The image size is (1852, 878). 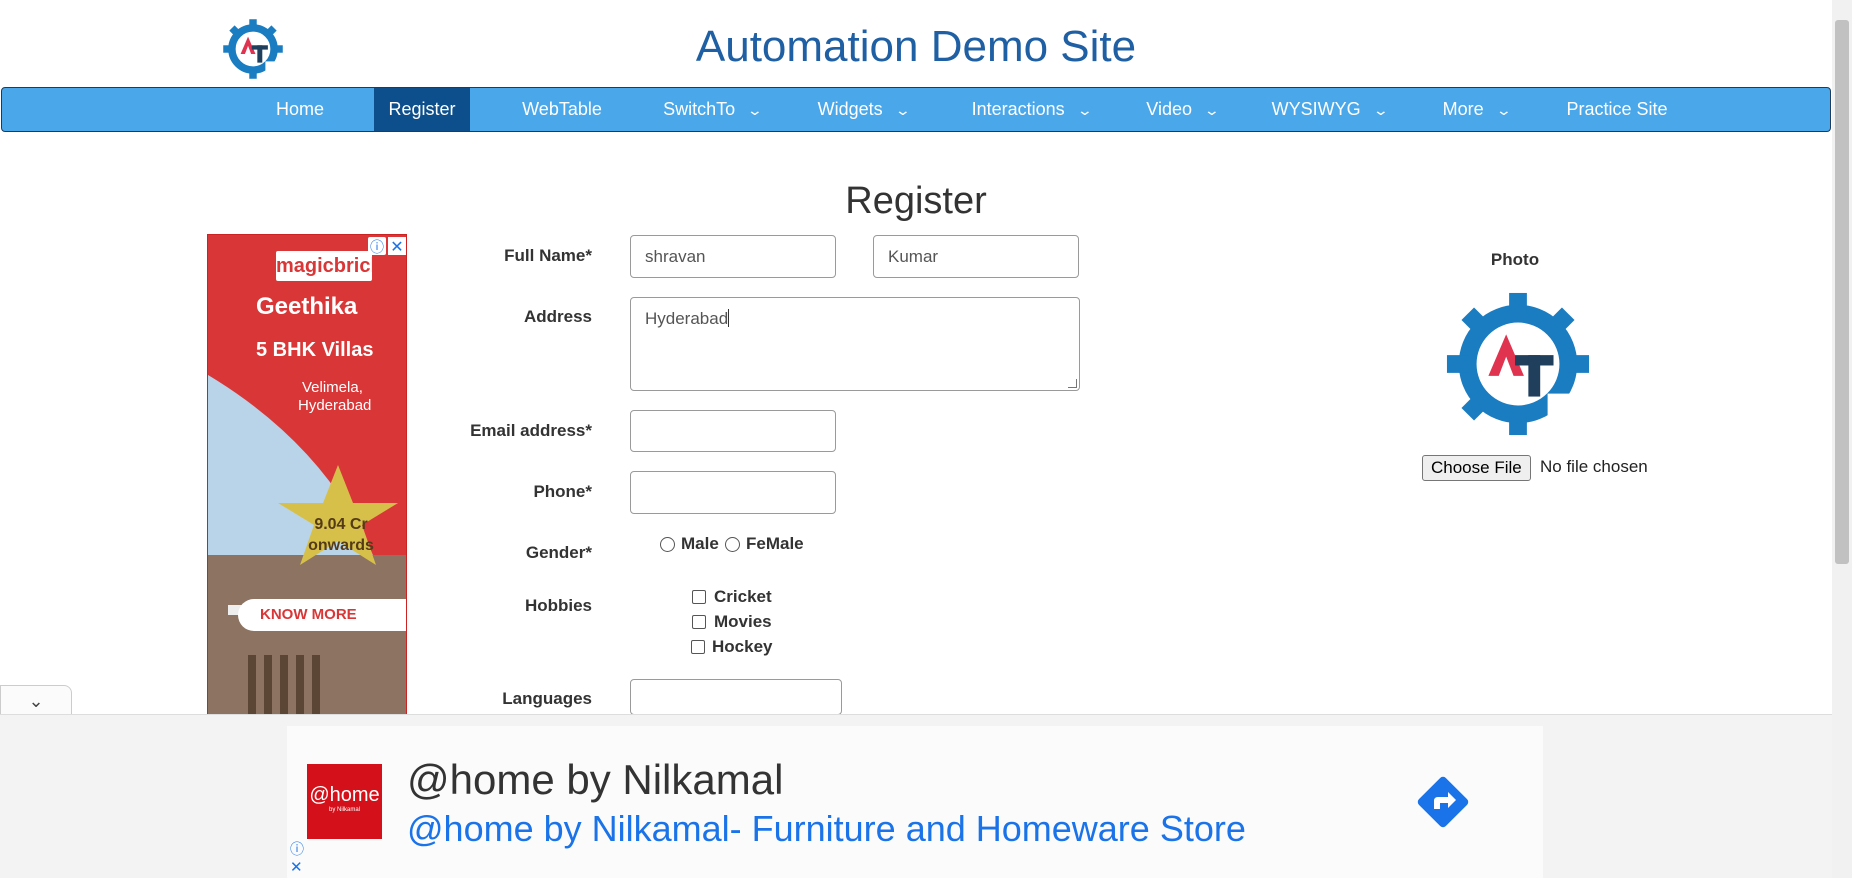 I want to click on text-caret, so click(x=729, y=318).